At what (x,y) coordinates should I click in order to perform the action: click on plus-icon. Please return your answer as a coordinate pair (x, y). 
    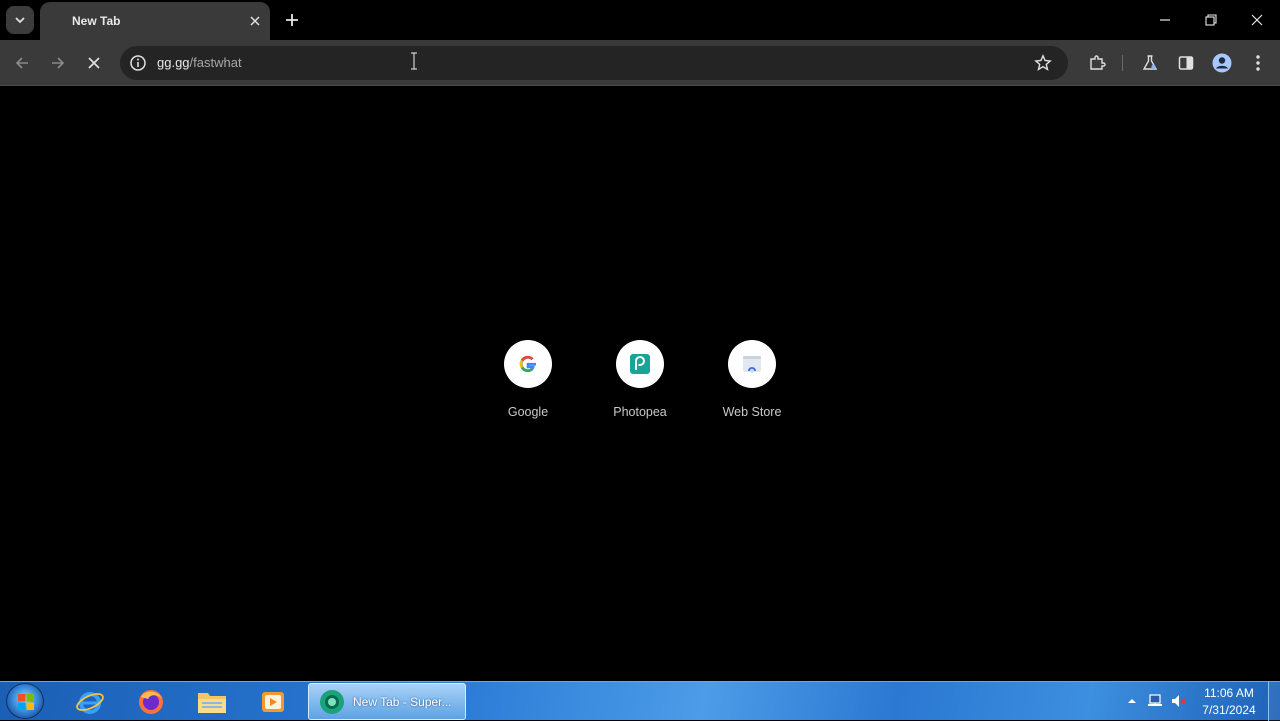
    Looking at the image, I should click on (292, 20).